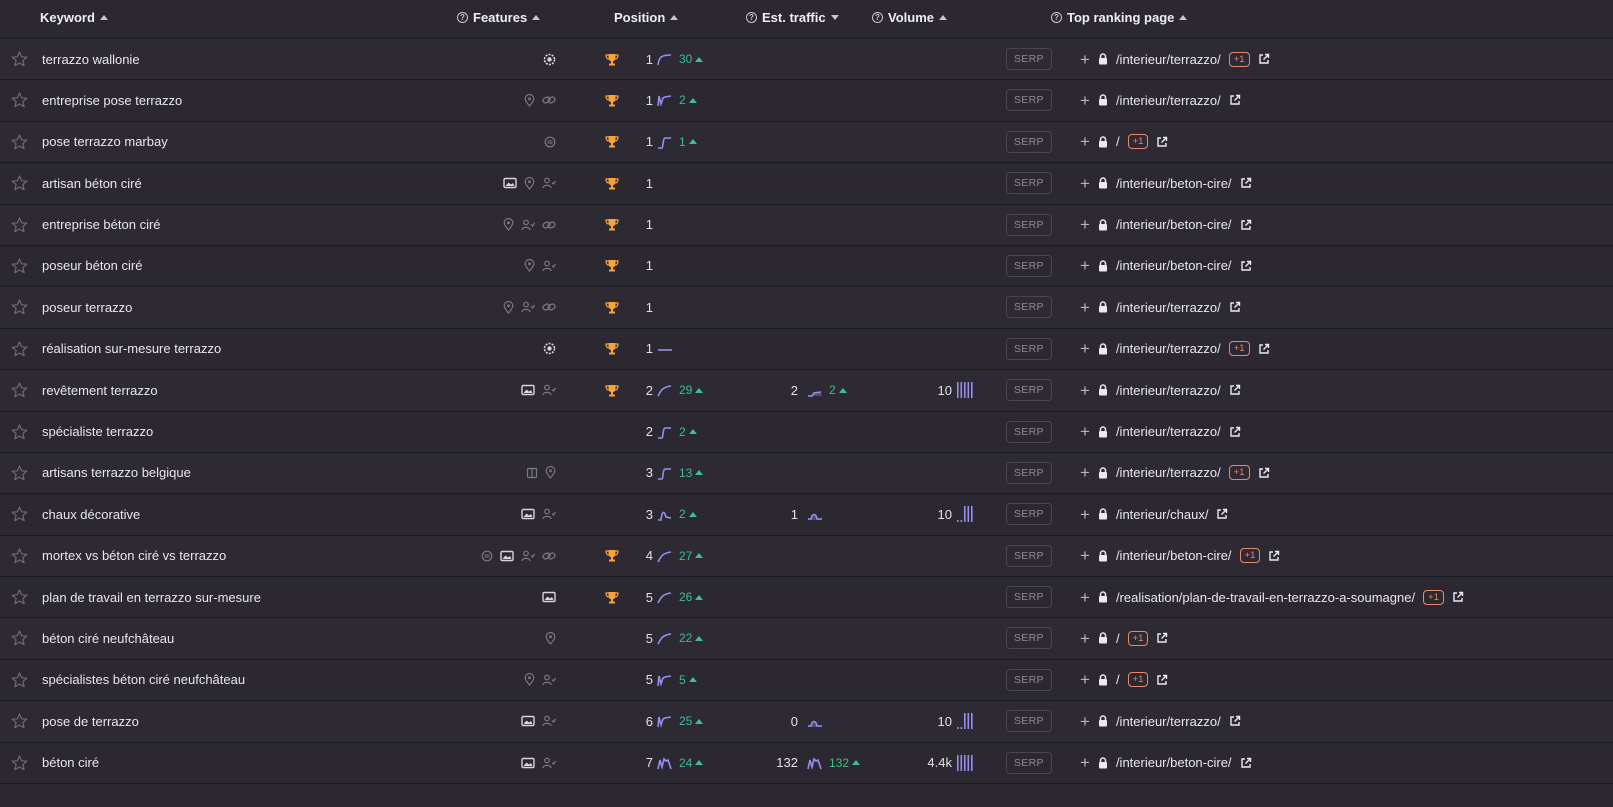 This screenshot has width=1613, height=807. Describe the element at coordinates (646, 17) in the screenshot. I see `col-position-header: Position` at that location.